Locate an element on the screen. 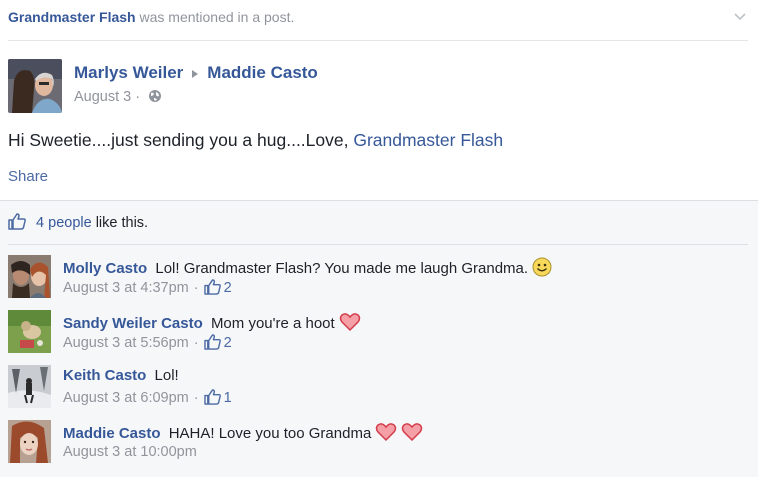 The width and height of the screenshot is (758, 477). globe-icon is located at coordinates (155, 96).